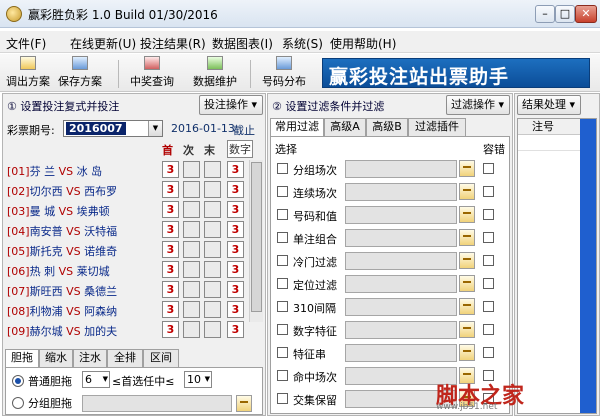  Describe the element at coordinates (152, 73) in the screenshot. I see `prize-query-button: 中奖查询` at that location.